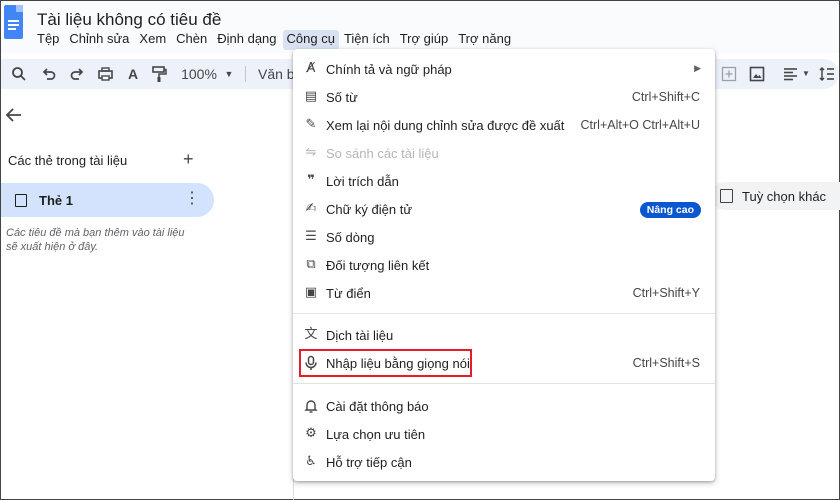 The image size is (840, 500). Describe the element at coordinates (192, 199) in the screenshot. I see `more-vert-icon: ⋮` at that location.